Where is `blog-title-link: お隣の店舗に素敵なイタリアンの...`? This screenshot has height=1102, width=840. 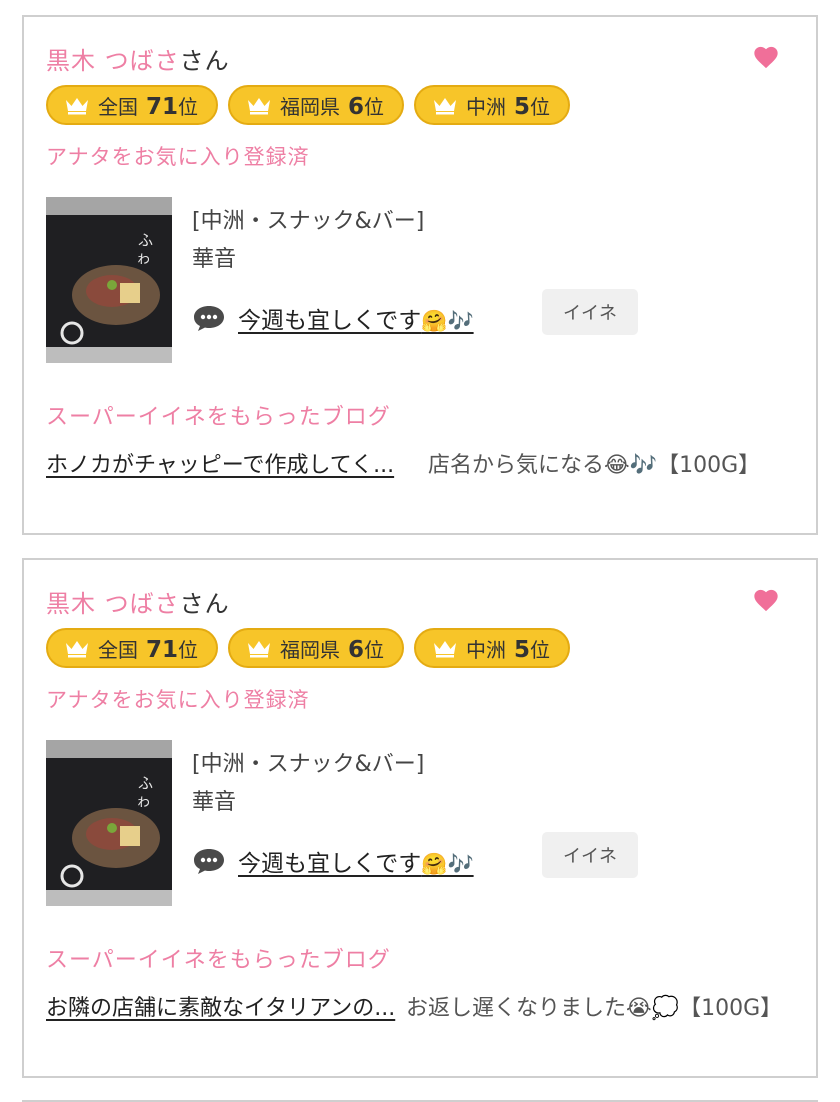 blog-title-link: お隣の店舗に素敵なイタリアンの... is located at coordinates (221, 1009).